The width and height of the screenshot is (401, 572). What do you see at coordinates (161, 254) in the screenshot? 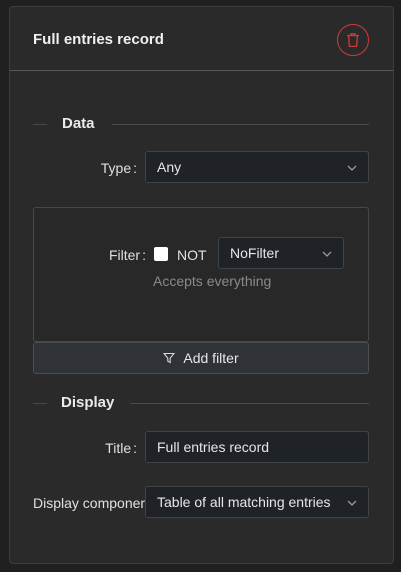
I see `not-checkbox` at bounding box center [161, 254].